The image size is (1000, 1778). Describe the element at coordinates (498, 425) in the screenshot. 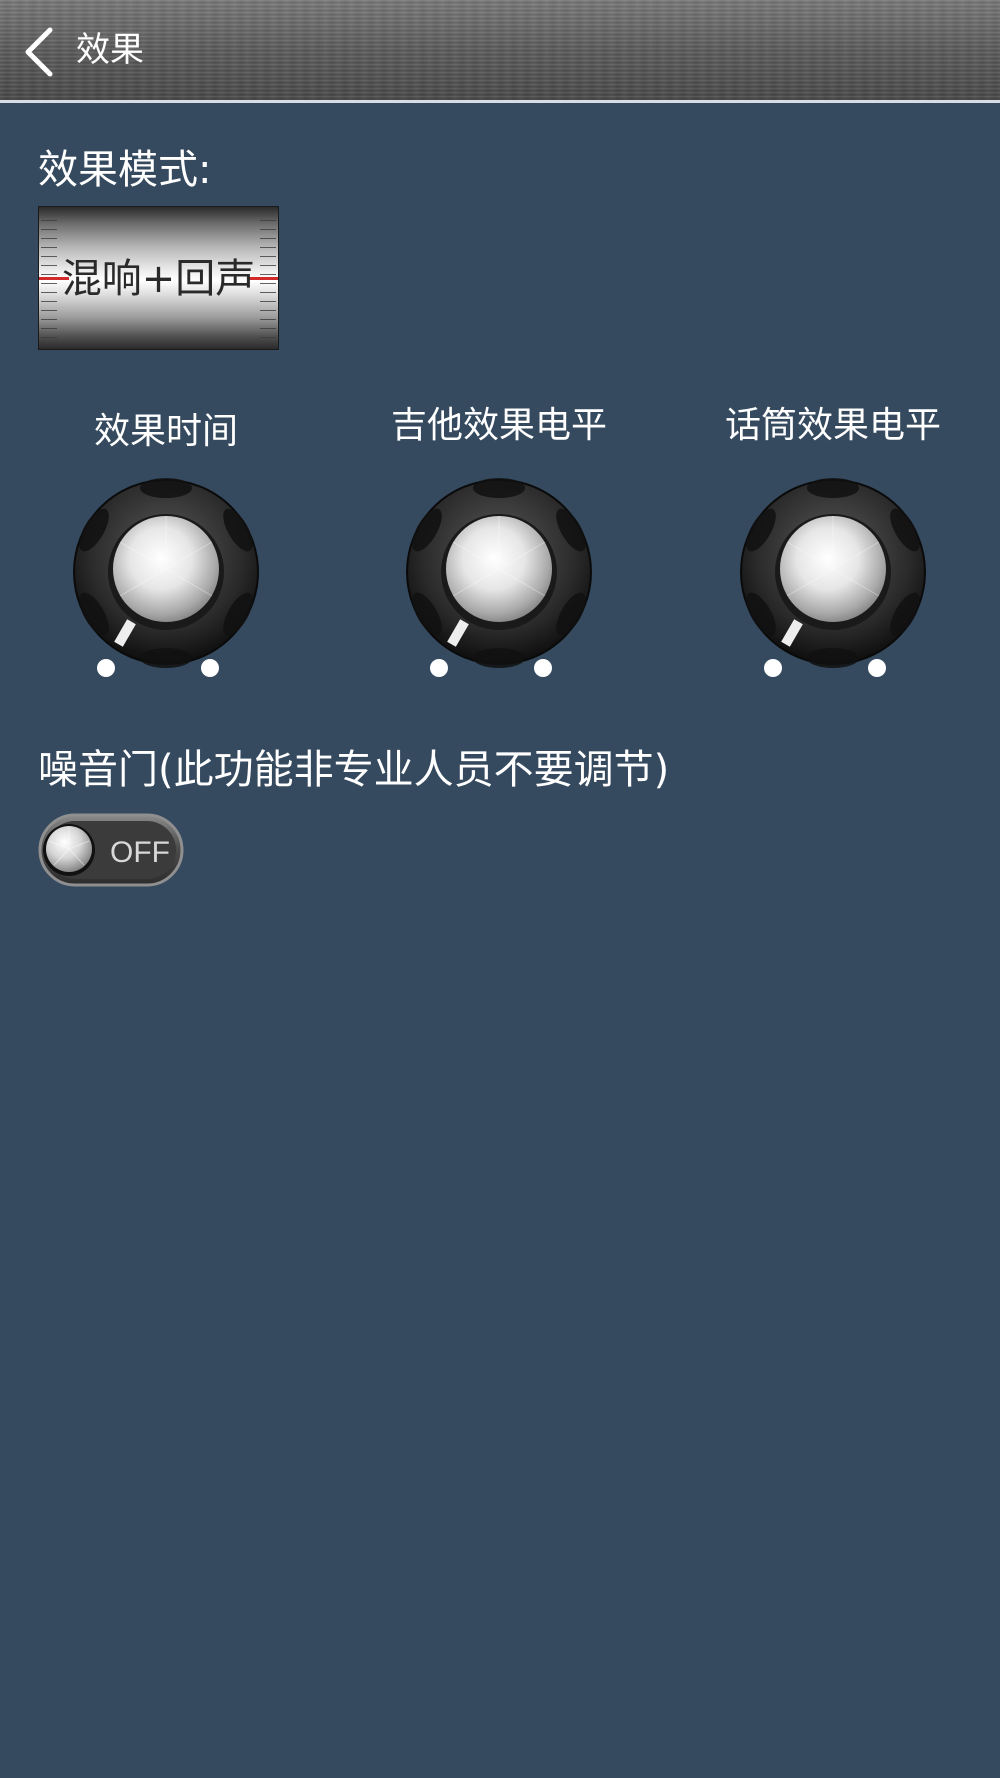

I see `knob-label-guitar-effect: 吉他效果电平` at that location.